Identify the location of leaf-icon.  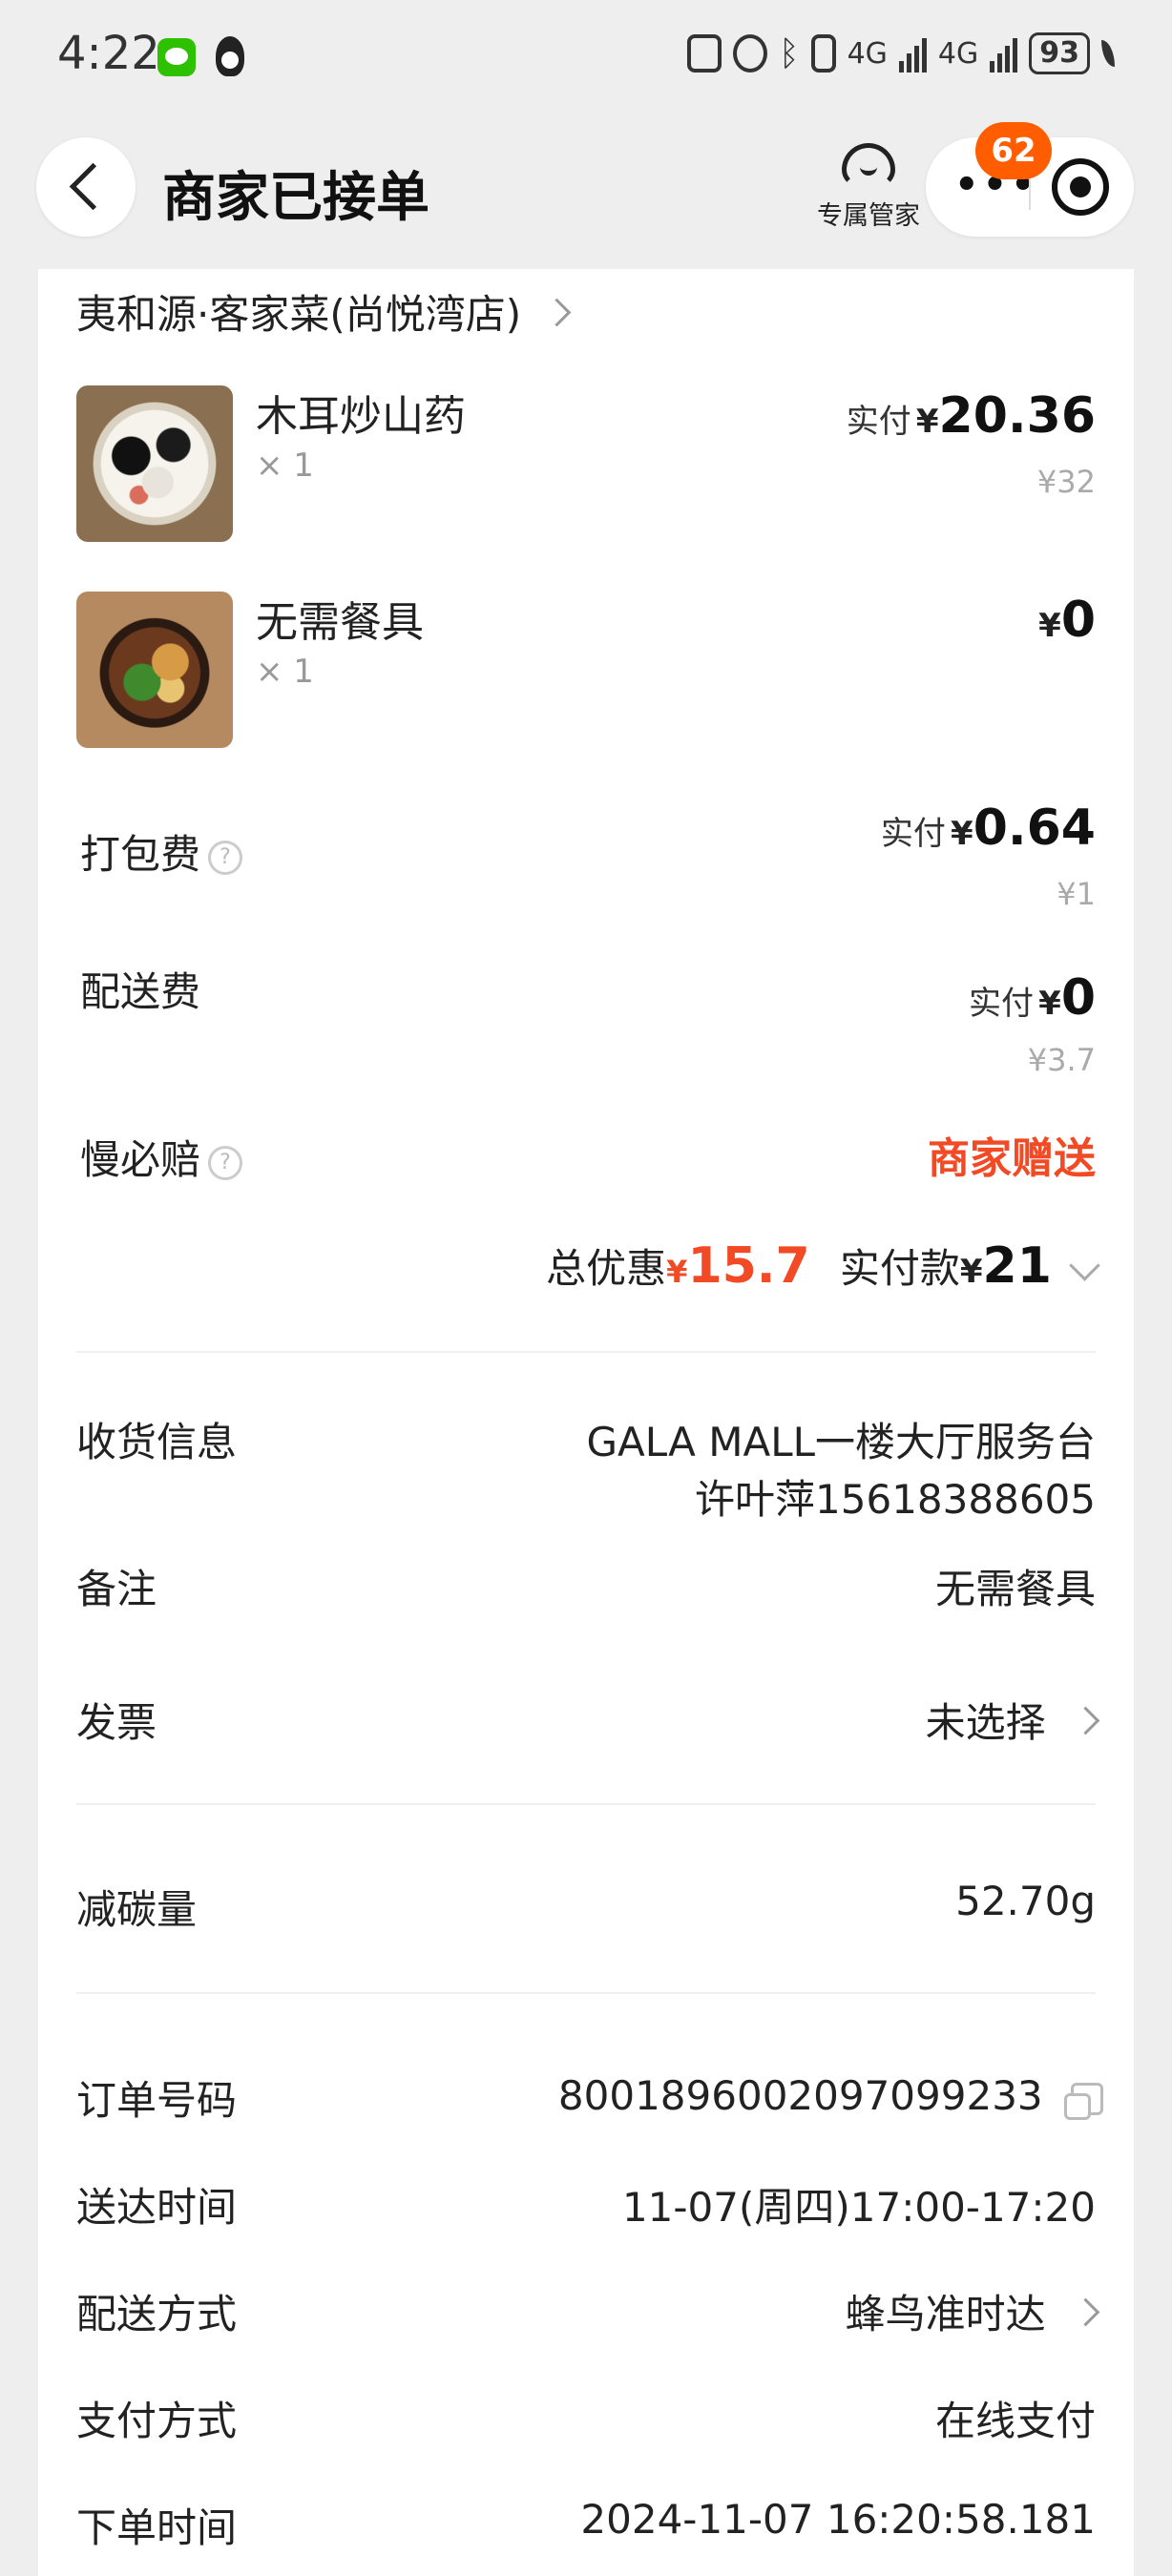
(1108, 53).